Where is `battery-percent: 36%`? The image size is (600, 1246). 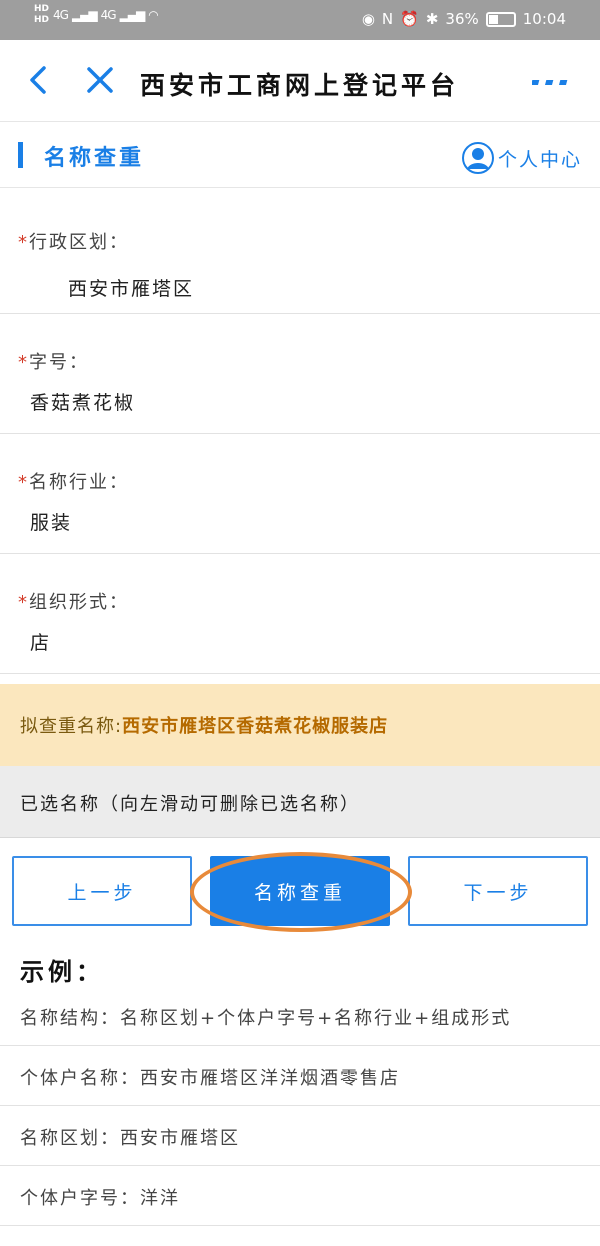
battery-percent: 36% is located at coordinates (462, 19).